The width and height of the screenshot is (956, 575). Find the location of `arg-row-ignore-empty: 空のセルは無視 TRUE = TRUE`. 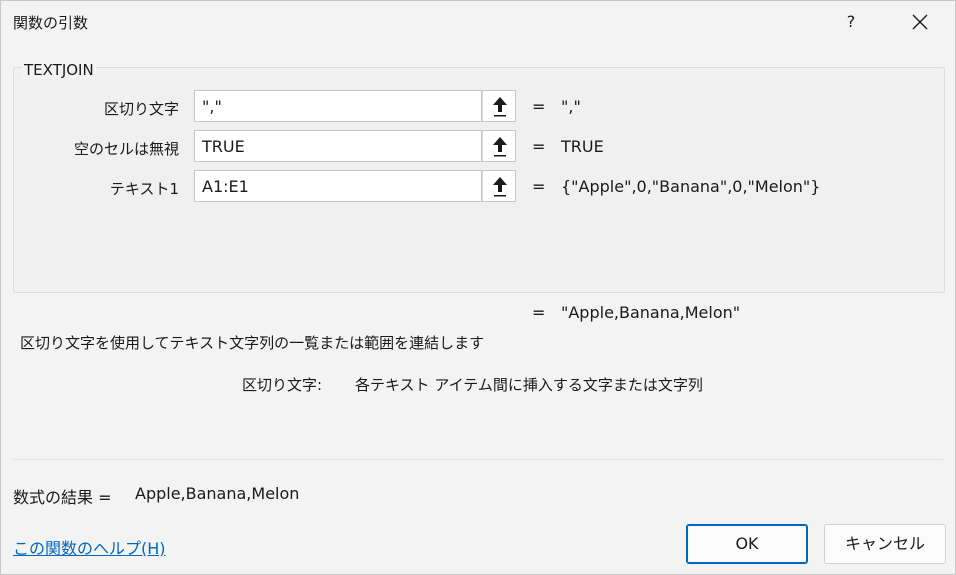

arg-row-ignore-empty: 空のセルは無視 TRUE = TRUE is located at coordinates (478, 147).